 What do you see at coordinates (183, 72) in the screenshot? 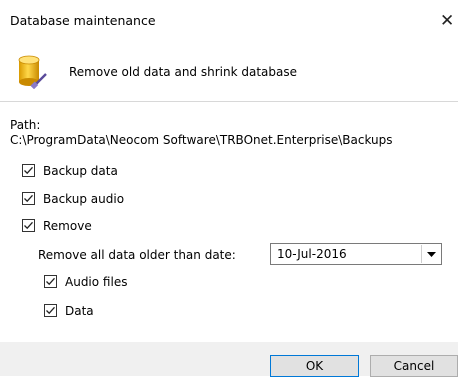
I see `header-description: Remove old data and shrink database` at bounding box center [183, 72].